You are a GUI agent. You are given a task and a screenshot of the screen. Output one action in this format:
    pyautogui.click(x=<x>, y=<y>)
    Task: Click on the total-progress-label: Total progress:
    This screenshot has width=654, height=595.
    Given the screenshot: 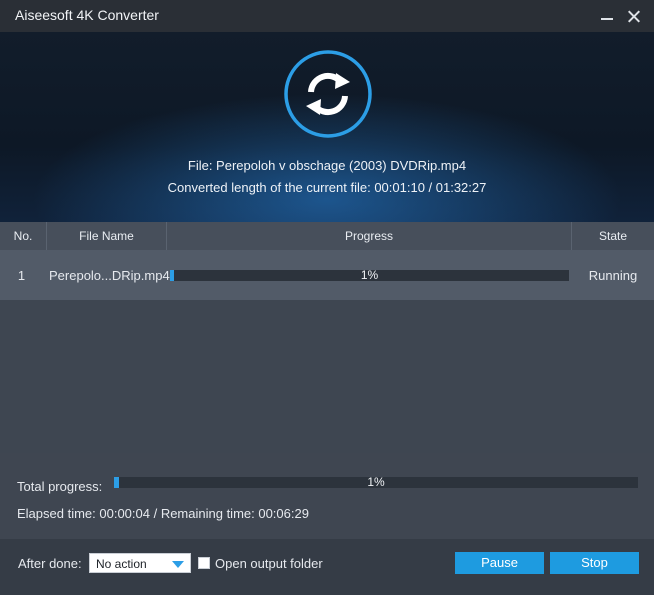 What is the action you would take?
    pyautogui.click(x=60, y=486)
    